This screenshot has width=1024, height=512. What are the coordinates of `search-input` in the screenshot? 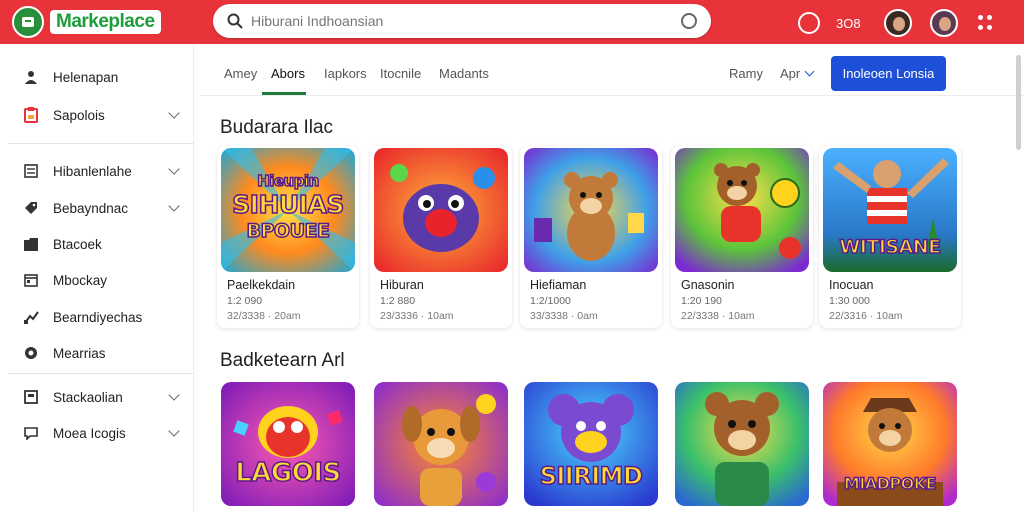 It's located at (461, 21).